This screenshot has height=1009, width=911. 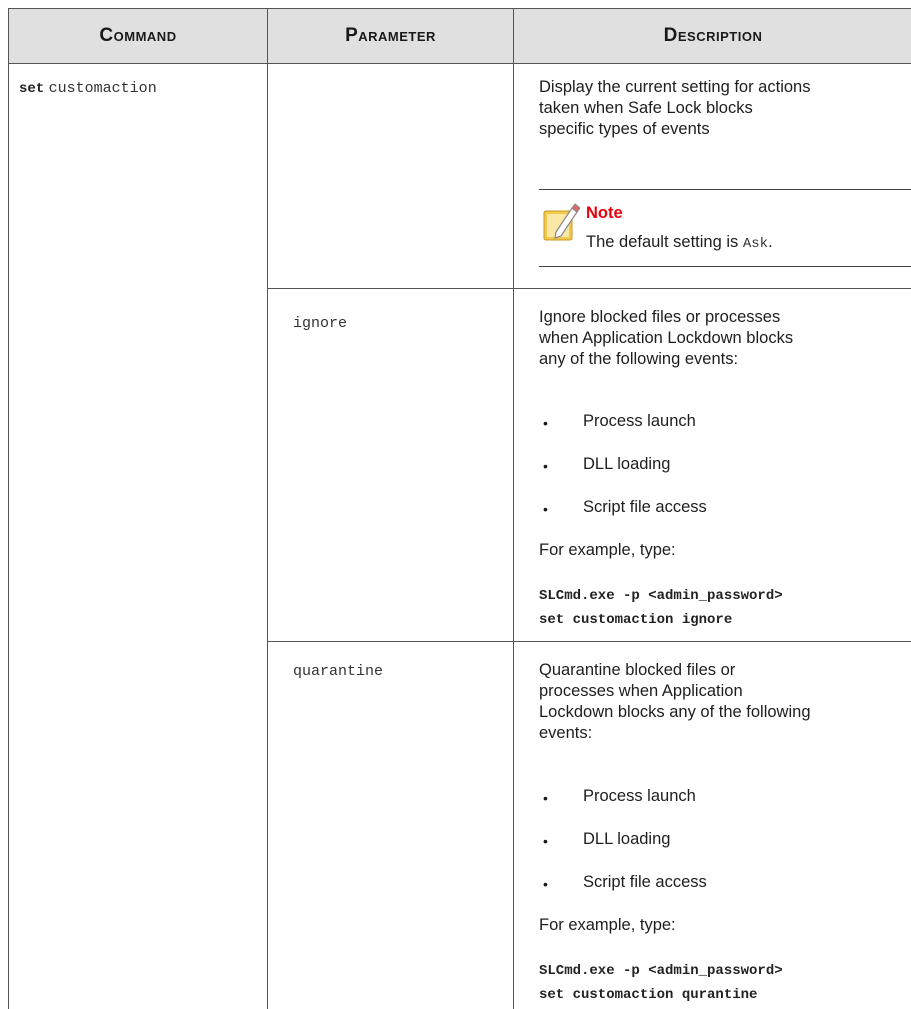 I want to click on param-quarantine: quarantine, so click(x=338, y=671).